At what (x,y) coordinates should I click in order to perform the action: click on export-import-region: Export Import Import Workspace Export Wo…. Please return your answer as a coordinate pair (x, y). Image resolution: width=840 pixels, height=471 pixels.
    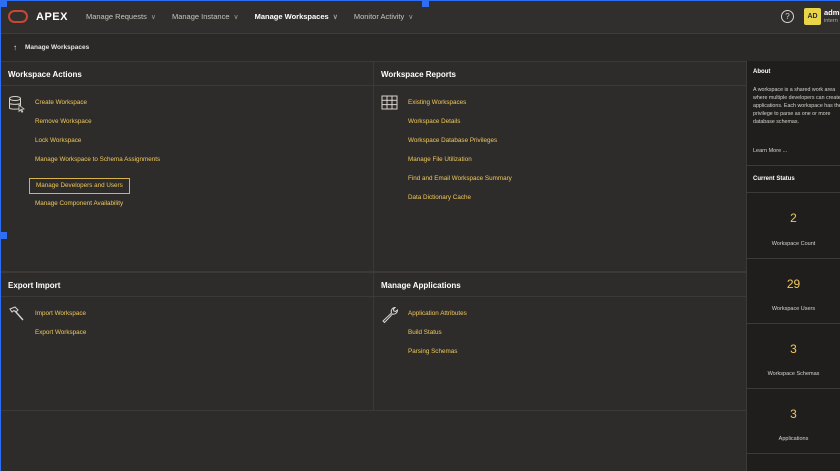
    Looking at the image, I should click on (187, 341).